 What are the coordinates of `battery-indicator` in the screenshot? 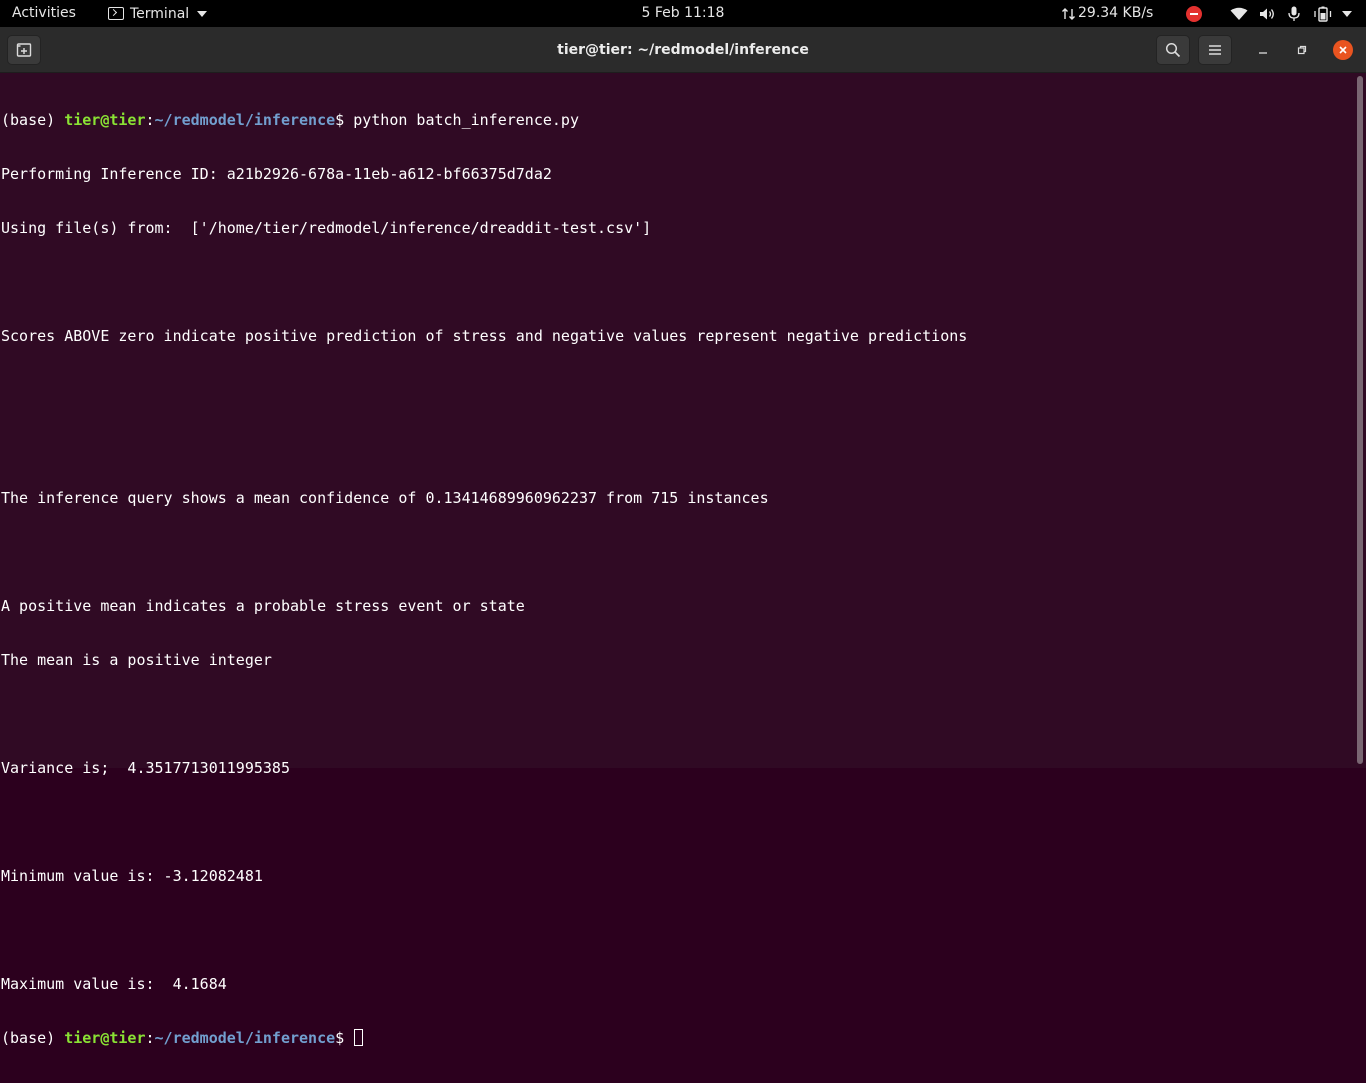 It's located at (1323, 13).